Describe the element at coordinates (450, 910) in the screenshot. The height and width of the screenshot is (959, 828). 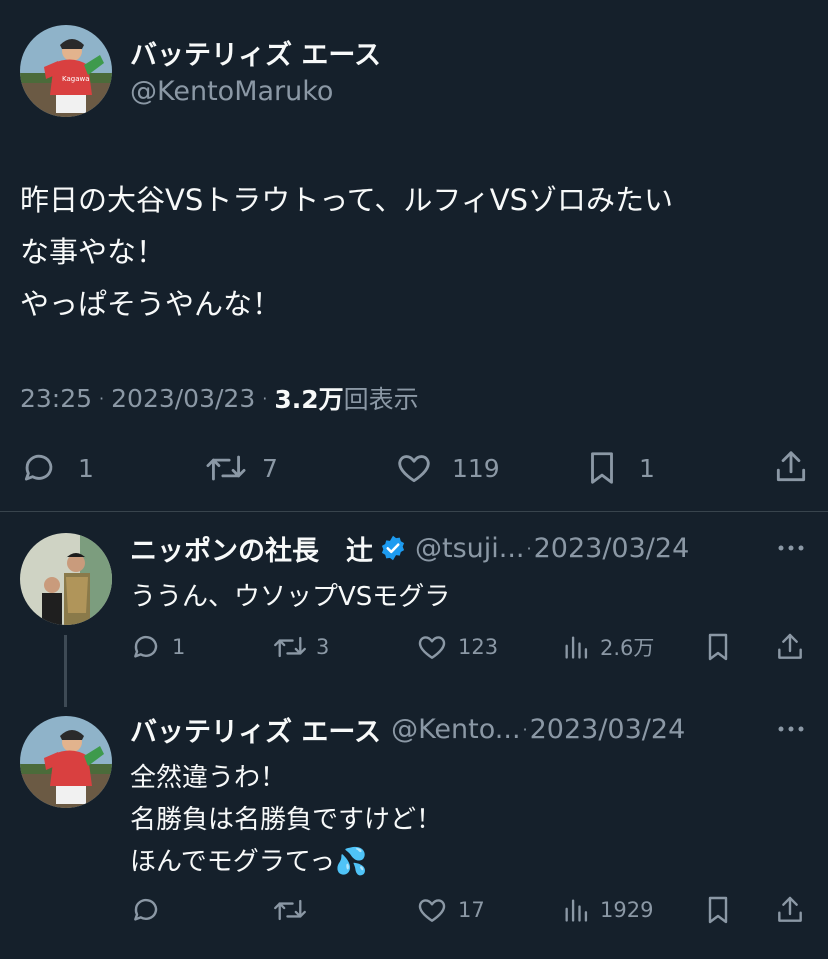
I see `reply-2-like-button: 17` at that location.